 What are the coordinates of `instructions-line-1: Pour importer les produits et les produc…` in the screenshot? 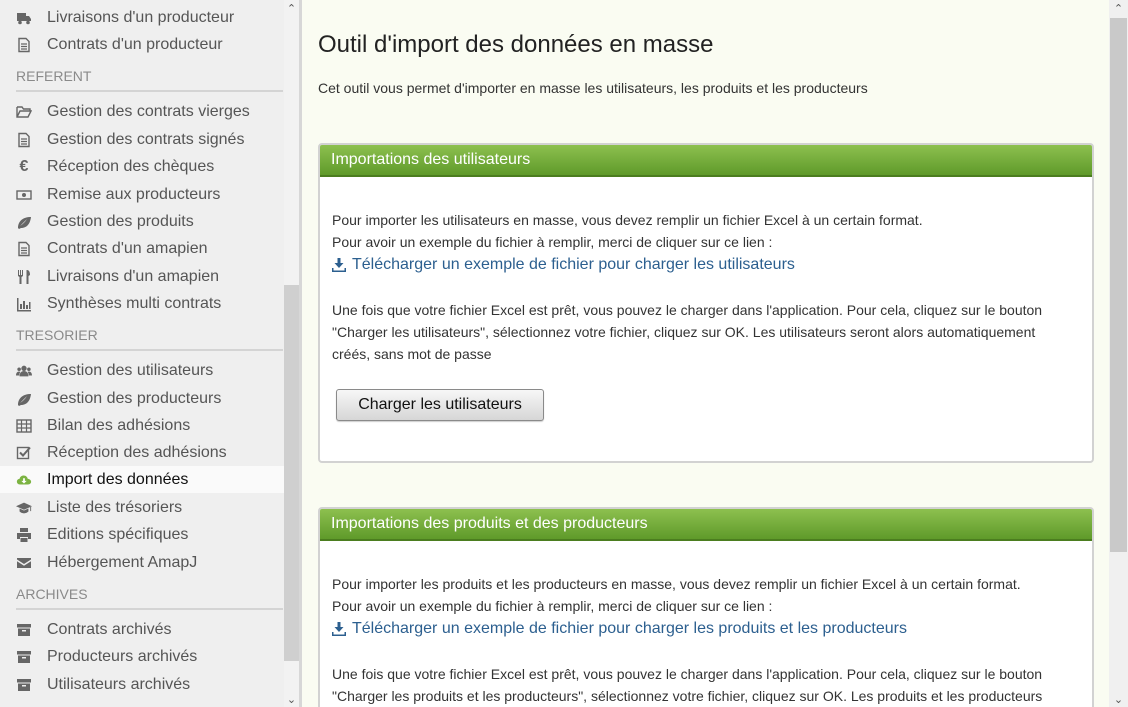 It's located at (676, 584).